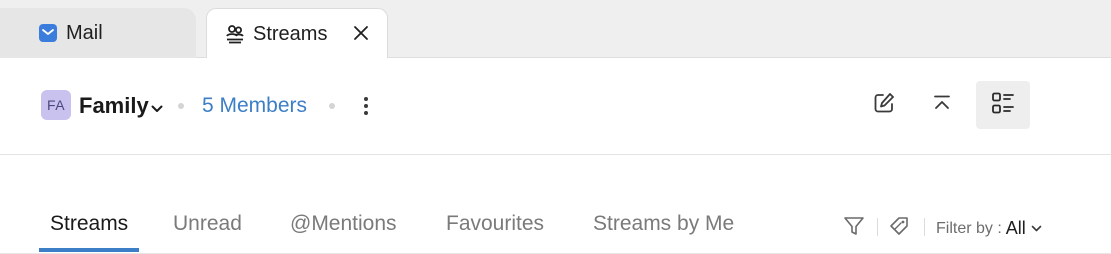 This screenshot has width=1111, height=254. What do you see at coordinates (56, 105) in the screenshot?
I see `group-avatar: FA` at bounding box center [56, 105].